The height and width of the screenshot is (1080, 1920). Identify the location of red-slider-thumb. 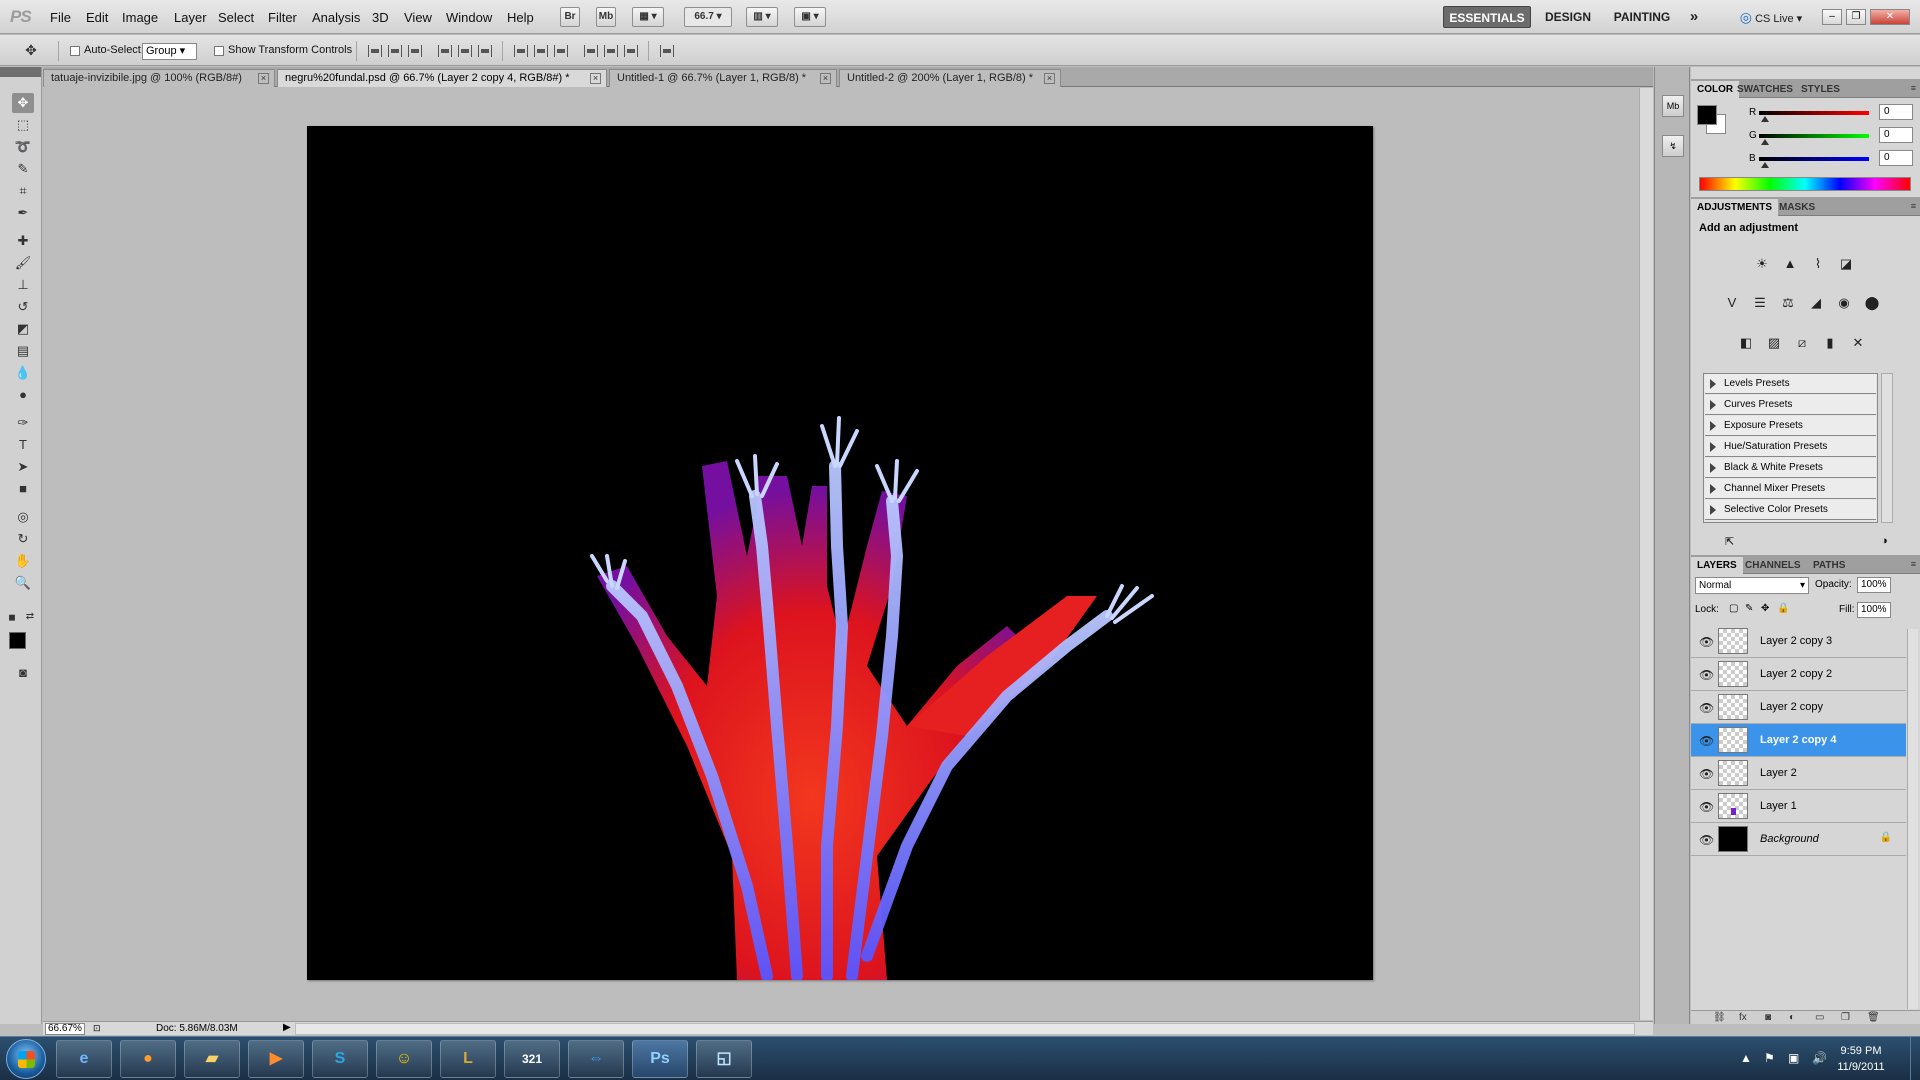
(1765, 119).